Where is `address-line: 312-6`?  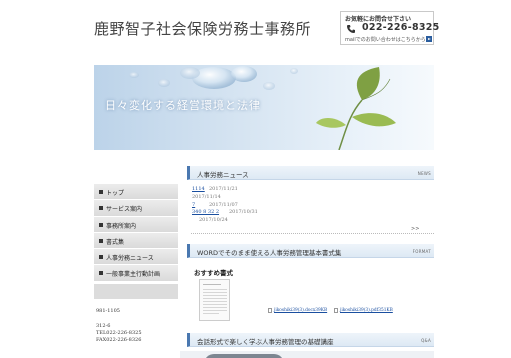
address-line: 312-6 is located at coordinates (103, 326).